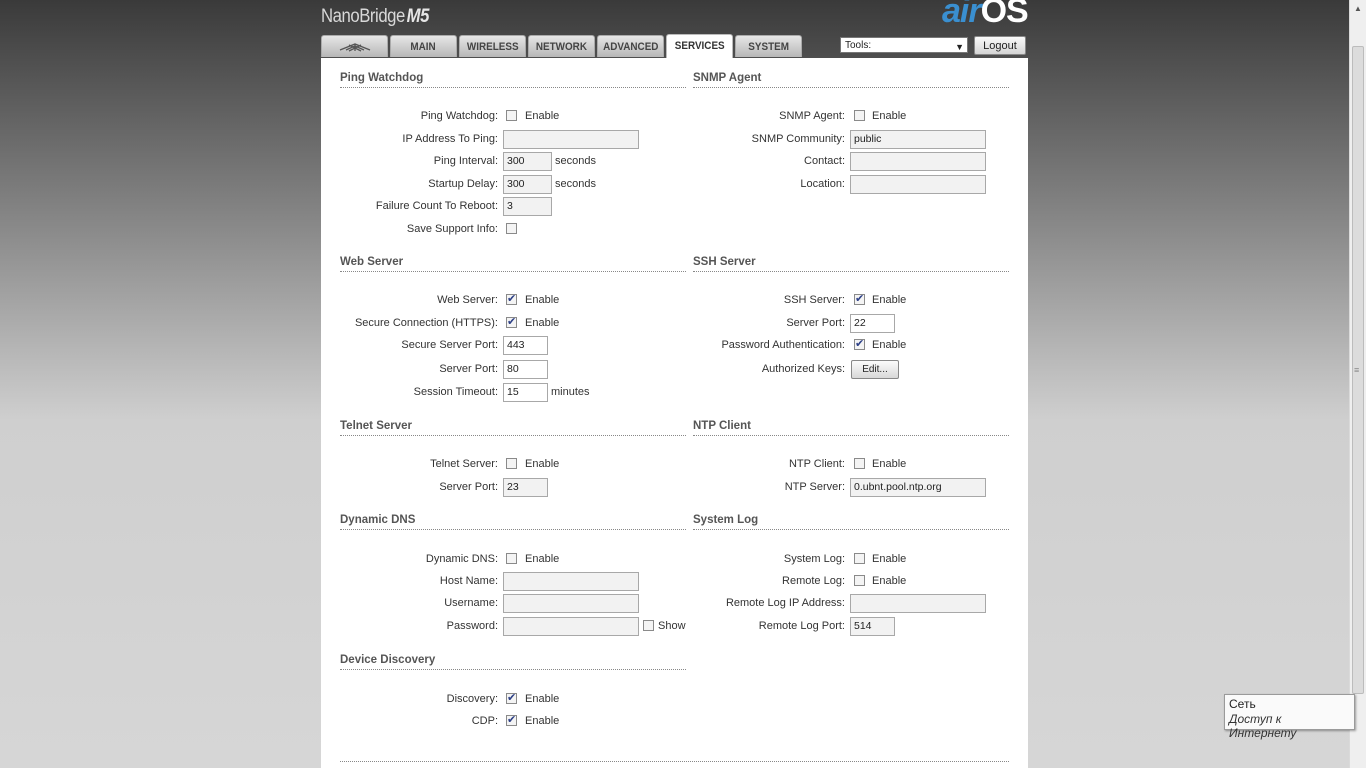 This screenshot has height=768, width=1366. I want to click on startup-delay-label: Startup Delay:, so click(463, 184).